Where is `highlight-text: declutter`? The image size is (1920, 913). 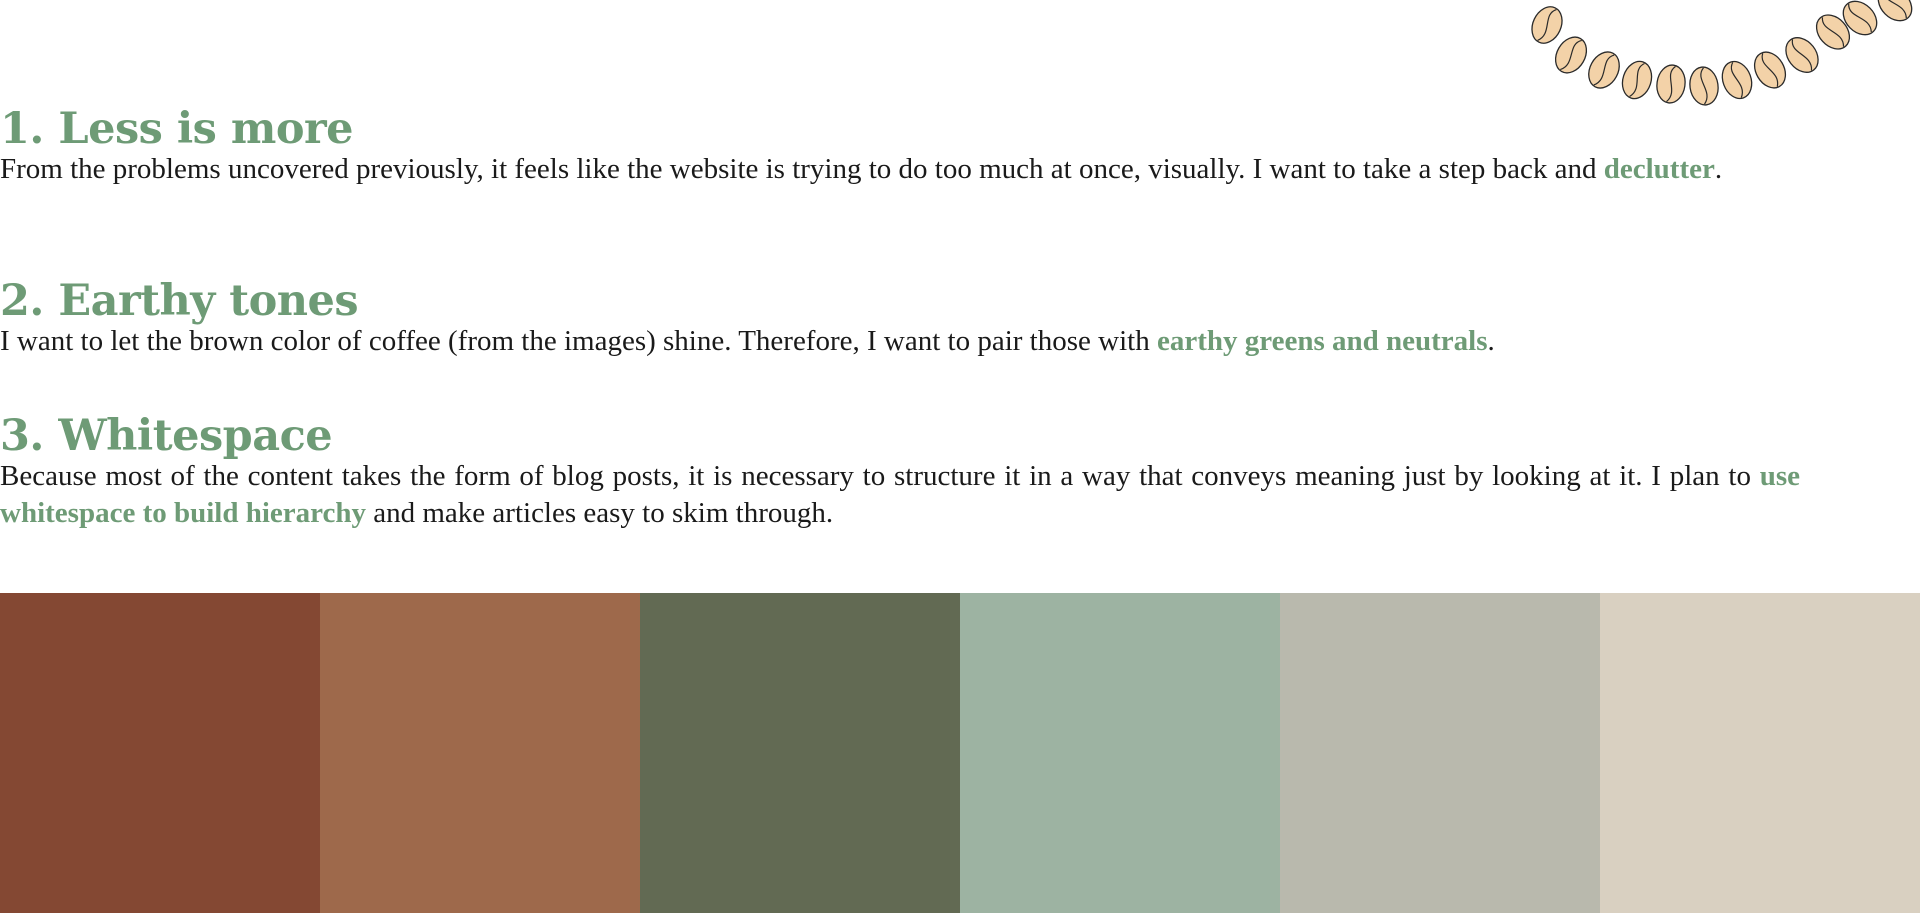 highlight-text: declutter is located at coordinates (1659, 169).